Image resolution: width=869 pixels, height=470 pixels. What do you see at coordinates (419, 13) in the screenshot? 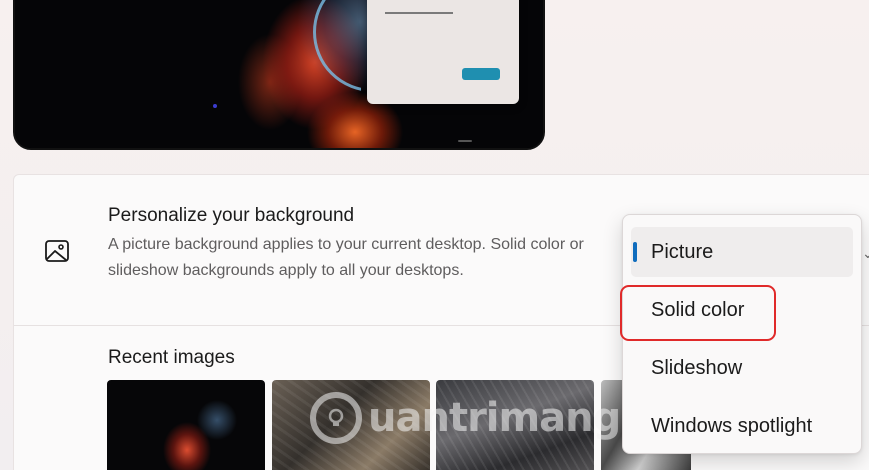
I see `preview-window-line` at bounding box center [419, 13].